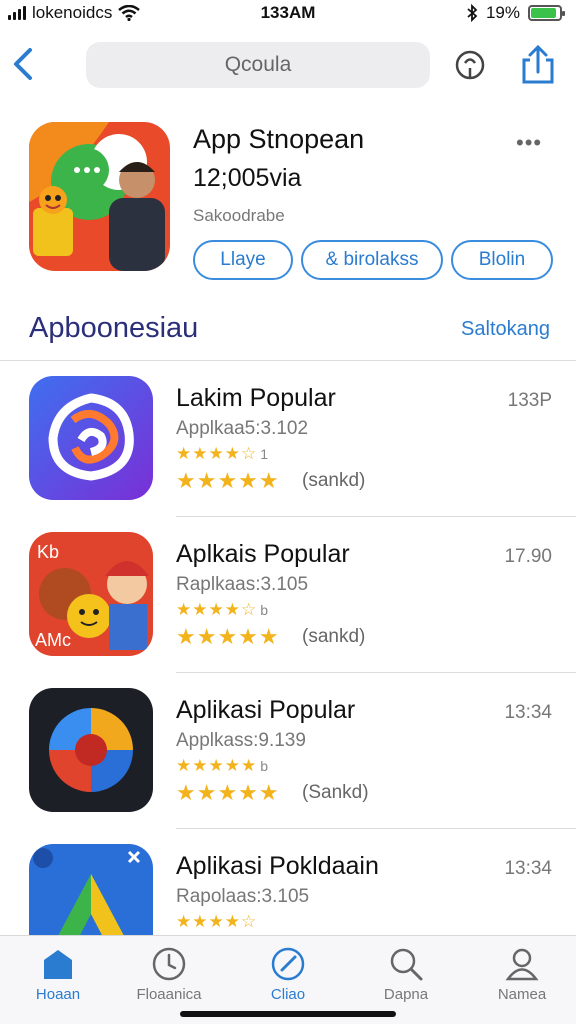 This screenshot has width=576, height=1024. What do you see at coordinates (169, 964) in the screenshot?
I see `clock-icon` at bounding box center [169, 964].